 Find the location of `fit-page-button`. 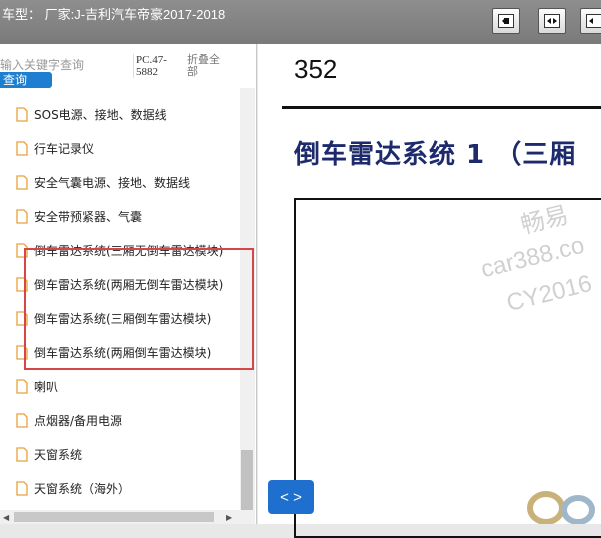

fit-page-button is located at coordinates (590, 21).